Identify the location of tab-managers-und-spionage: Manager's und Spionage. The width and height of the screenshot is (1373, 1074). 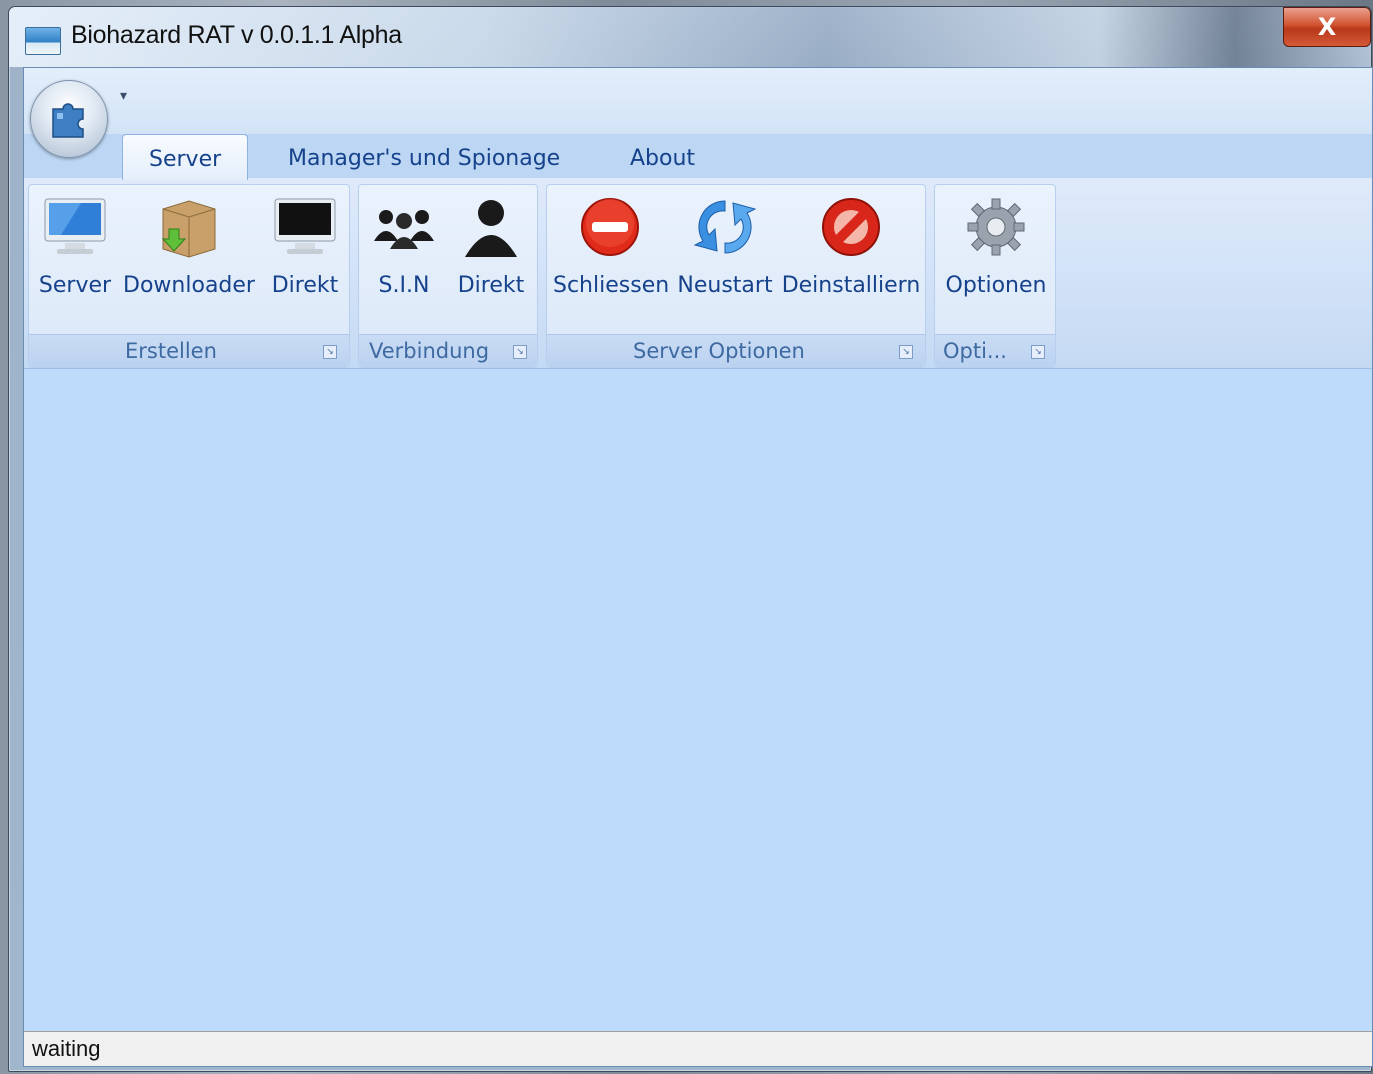
(424, 156).